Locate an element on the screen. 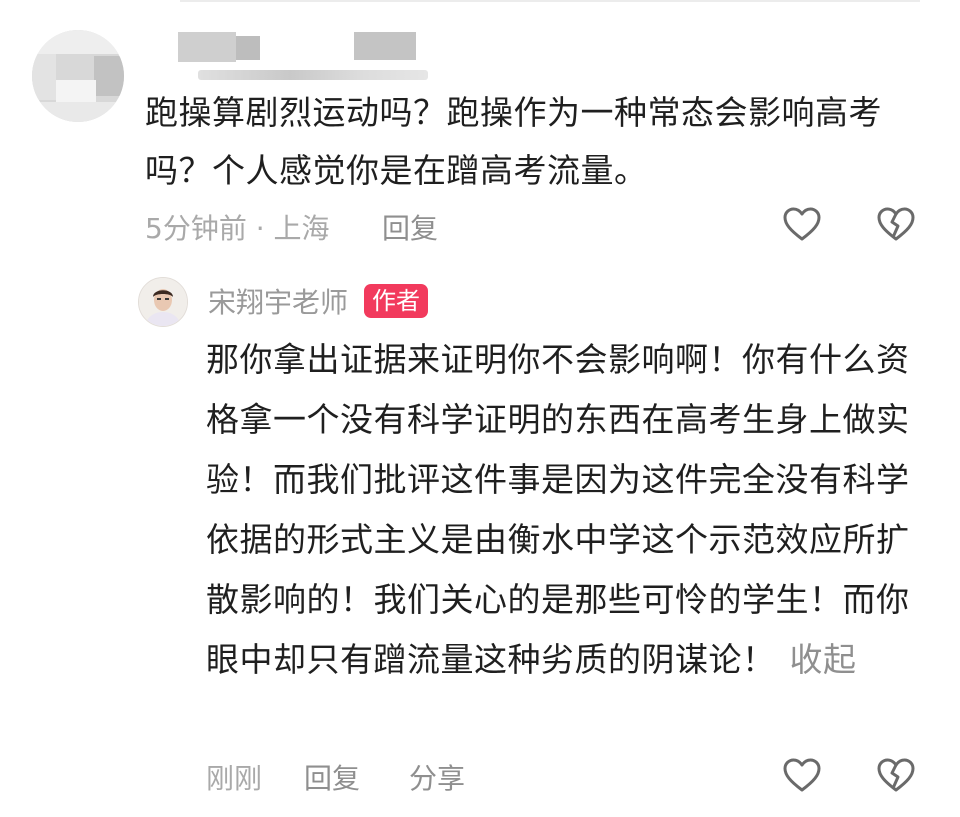 The width and height of the screenshot is (960, 817). author-name: 宋翔宇老师 is located at coordinates (278, 301).